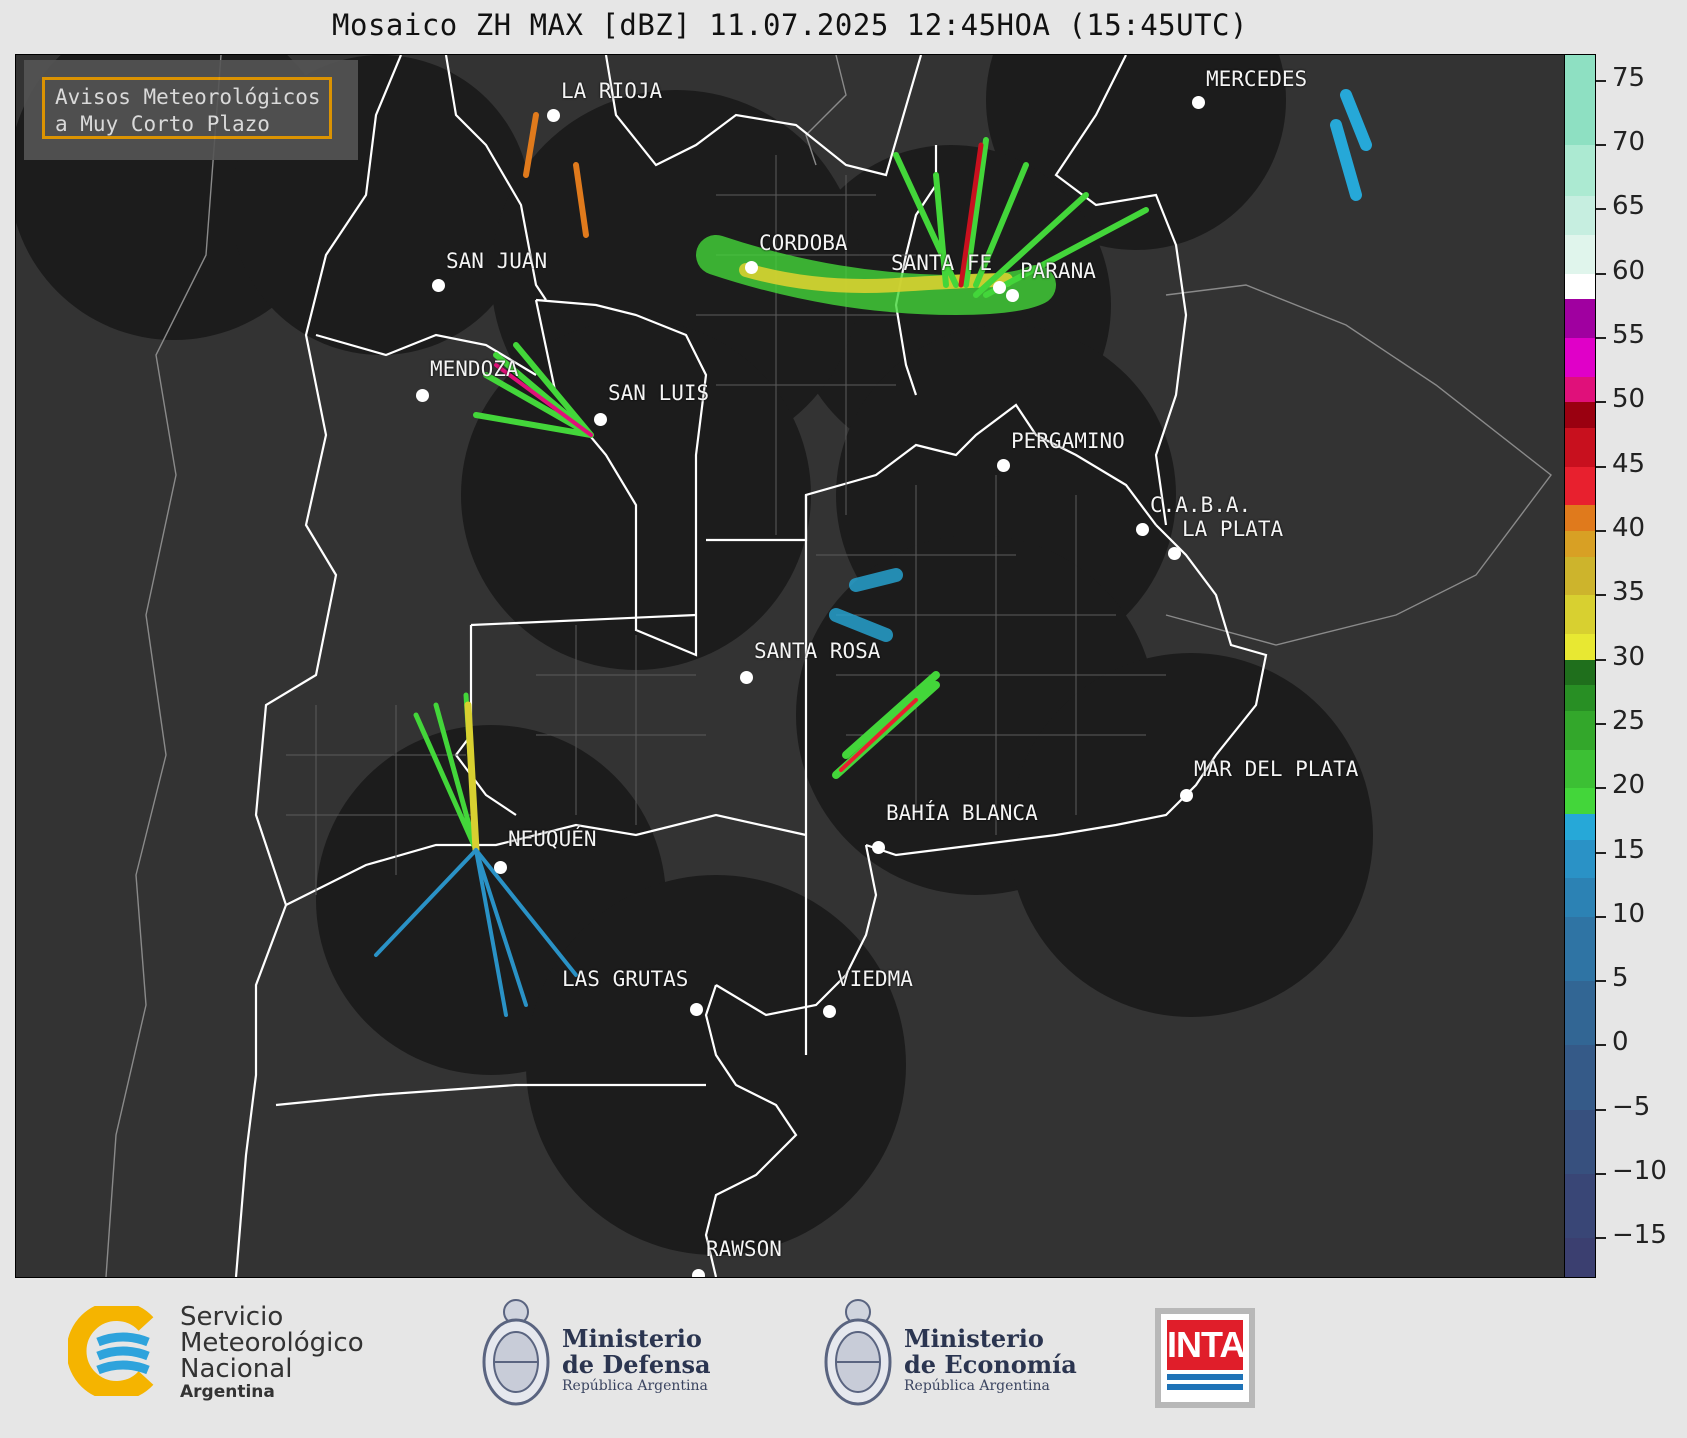 Image resolution: width=1687 pixels, height=1438 pixels. I want to click on colorbar-tick-label: 35, so click(1629, 592).